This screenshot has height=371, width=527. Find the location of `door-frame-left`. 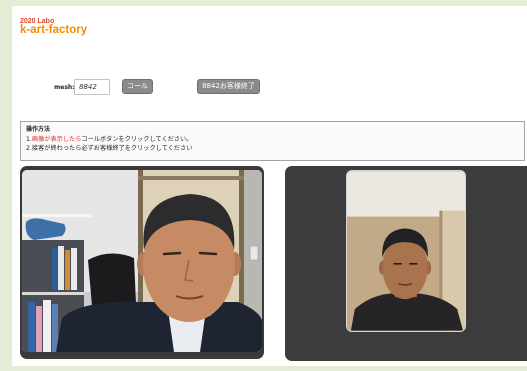

door-frame-left is located at coordinates (140, 245).